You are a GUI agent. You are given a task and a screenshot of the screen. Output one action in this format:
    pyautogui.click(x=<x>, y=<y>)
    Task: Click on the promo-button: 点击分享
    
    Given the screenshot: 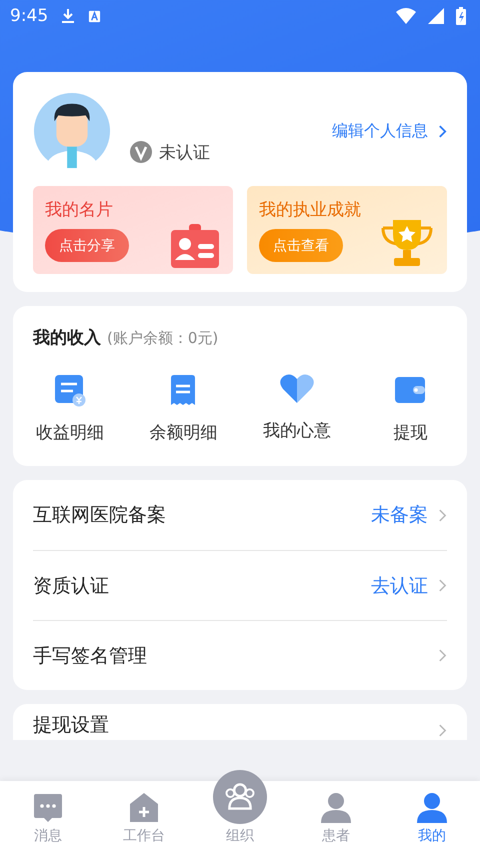 What is the action you would take?
    pyautogui.click(x=87, y=245)
    